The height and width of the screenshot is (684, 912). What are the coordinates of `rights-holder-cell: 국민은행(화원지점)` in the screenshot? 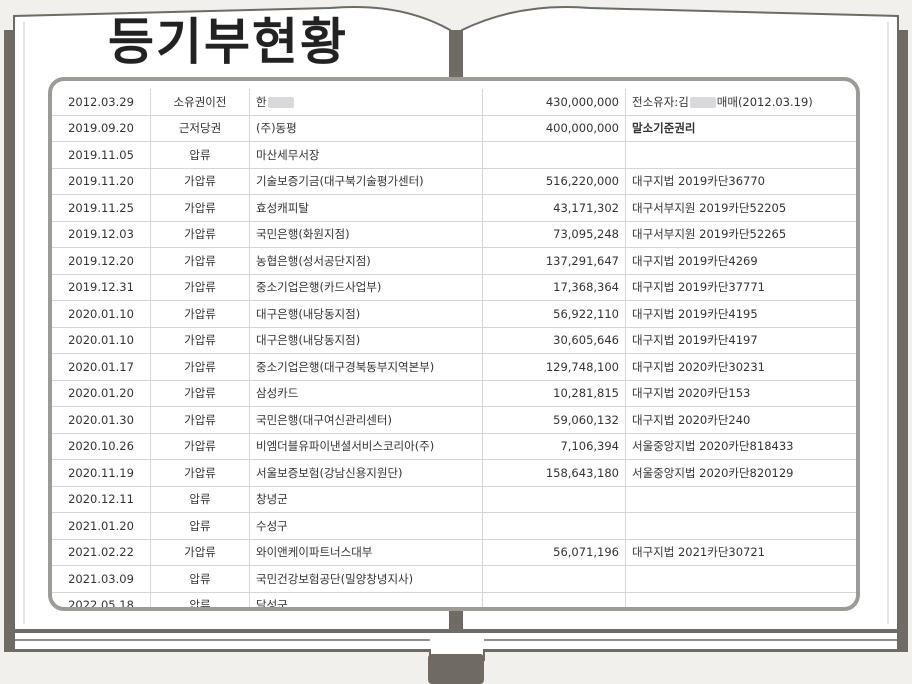 It's located at (366, 234).